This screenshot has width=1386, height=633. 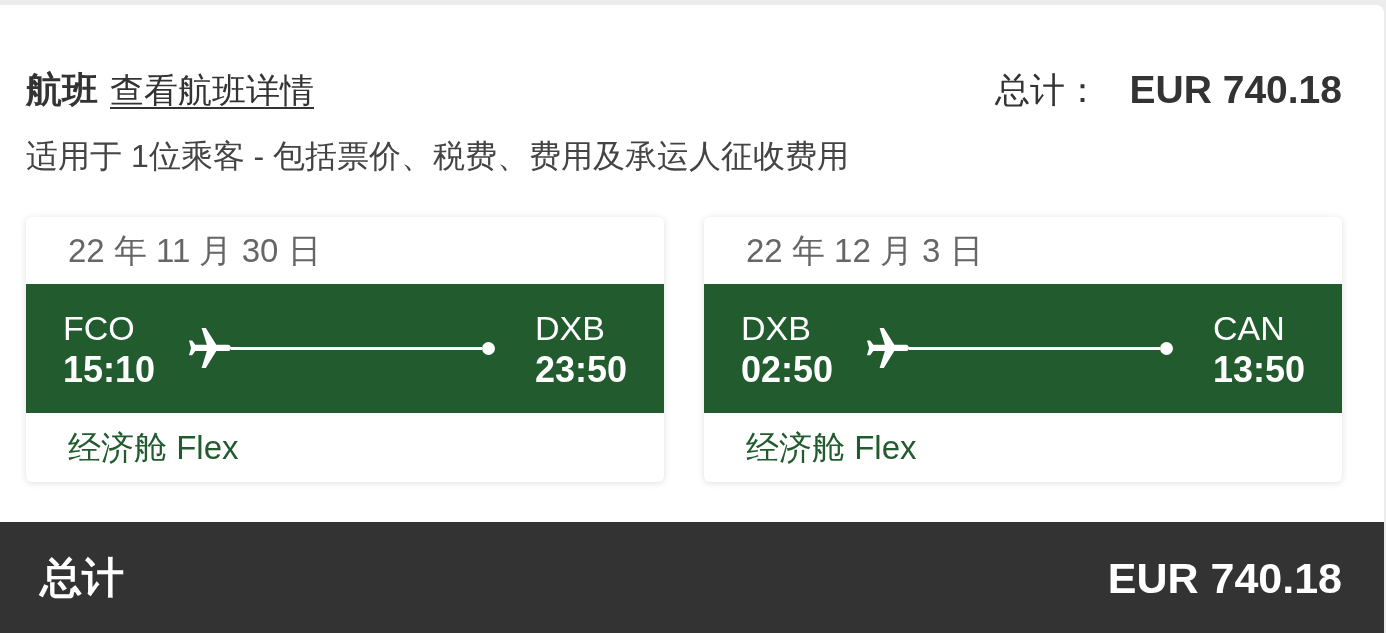 I want to click on destination-code: DXB, so click(x=570, y=328).